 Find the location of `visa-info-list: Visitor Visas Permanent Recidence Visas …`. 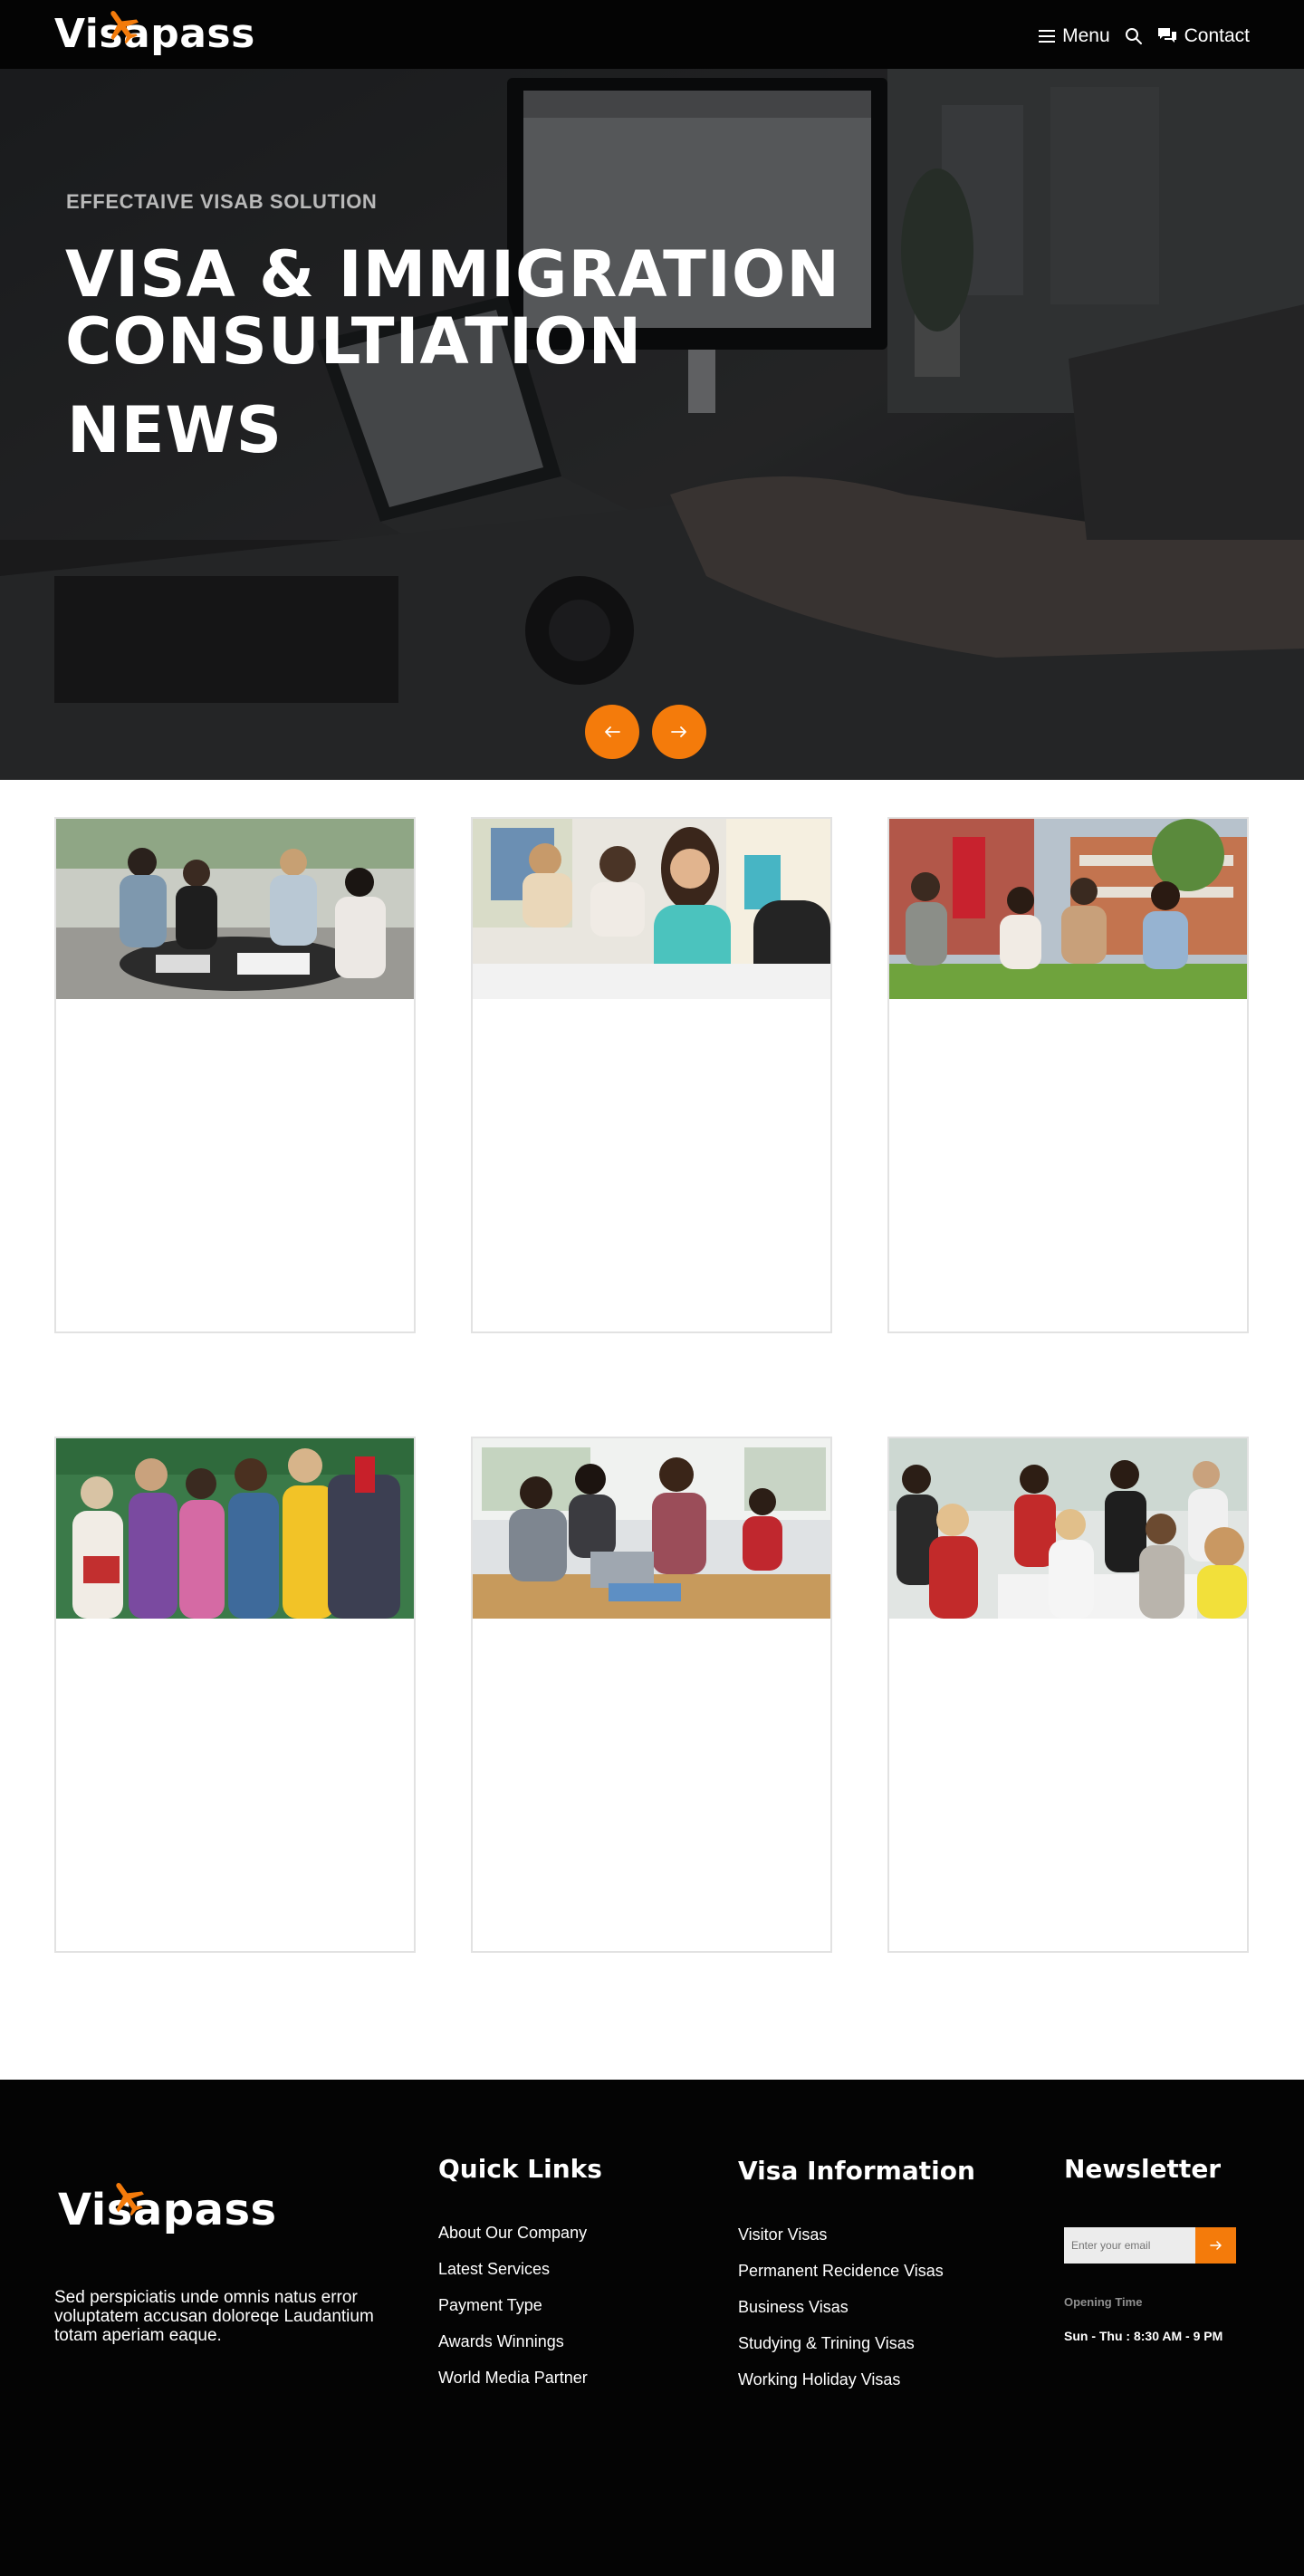

visa-info-list: Visitor Visas Permanent Recidence Visas … is located at coordinates (841, 2315).